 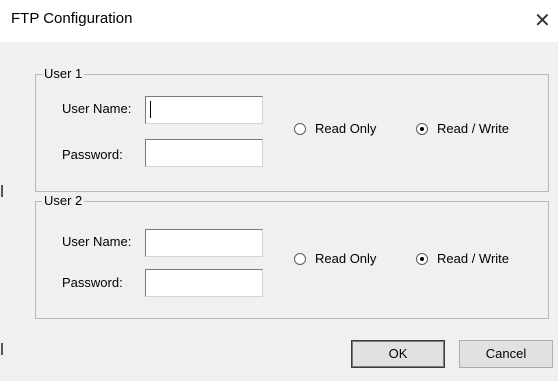 I want to click on user-1-username-field, so click(x=204, y=110).